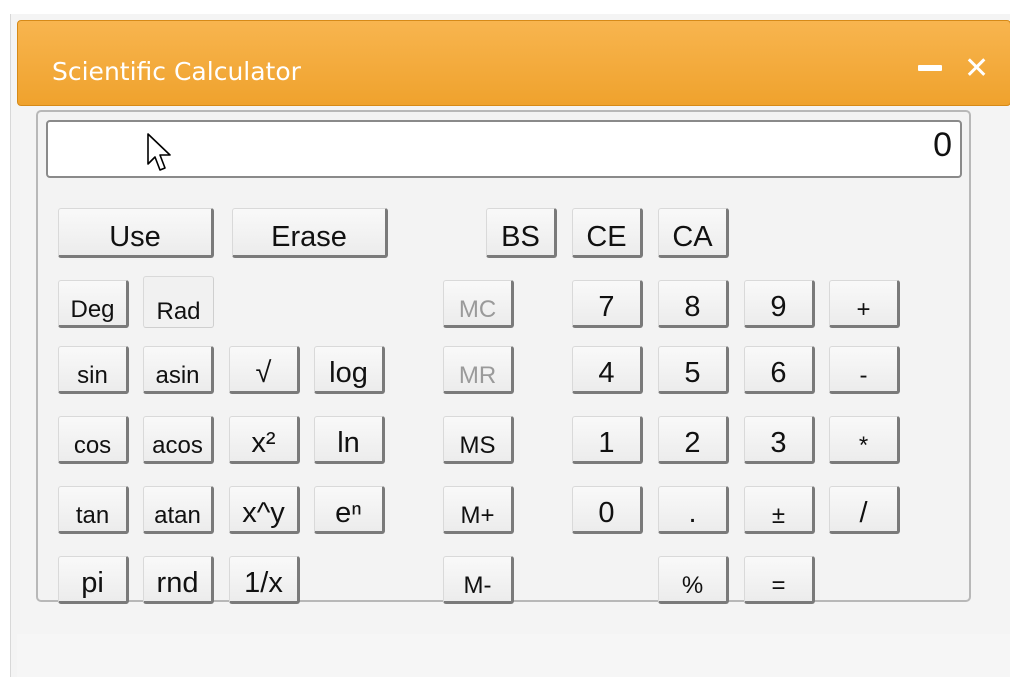 Image resolution: width=1010 pixels, height=677 pixels. Describe the element at coordinates (693, 510) in the screenshot. I see `decimal-button: .` at that location.